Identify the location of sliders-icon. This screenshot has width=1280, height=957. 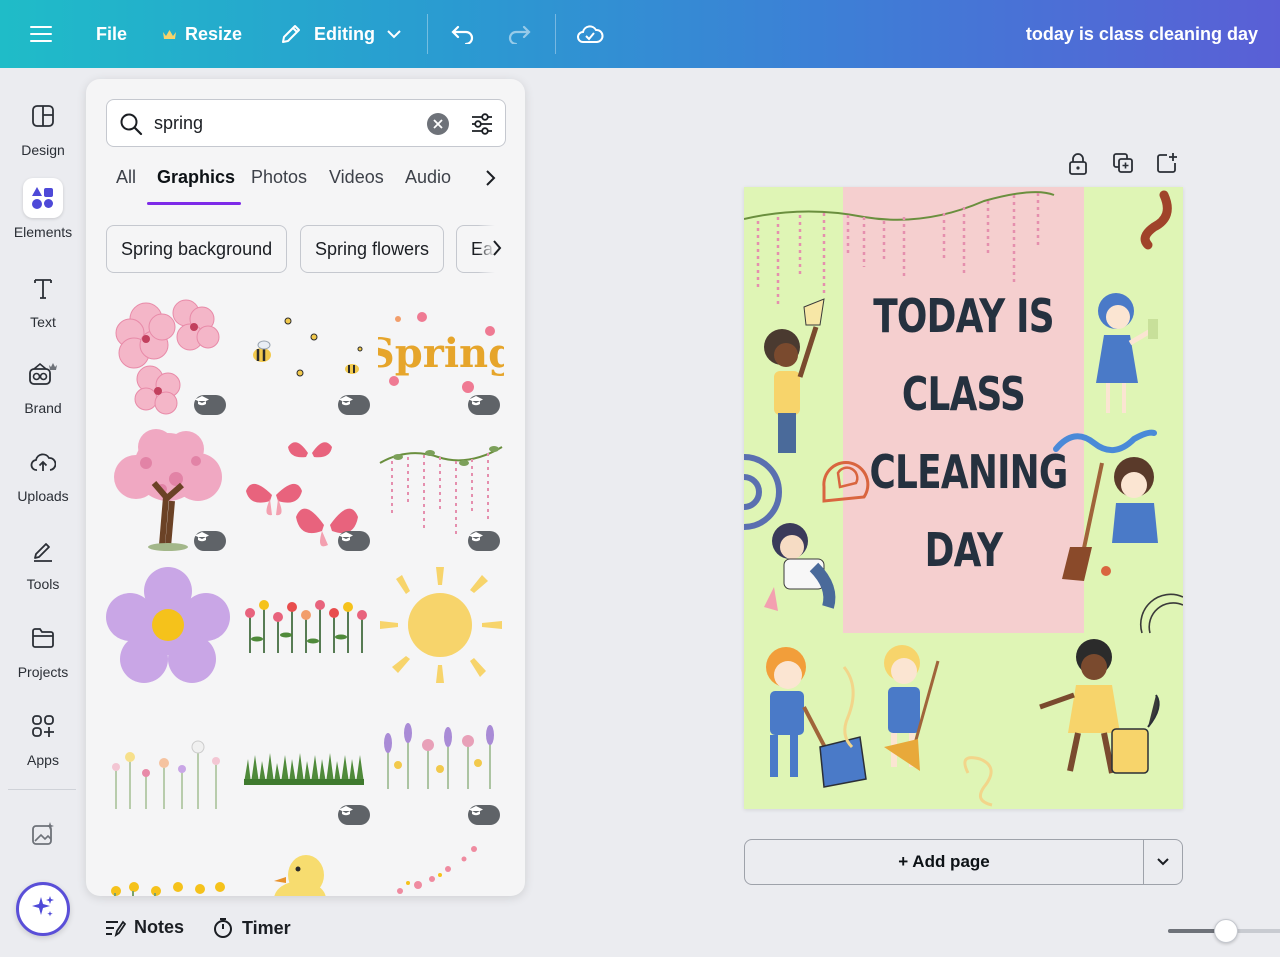
(482, 124).